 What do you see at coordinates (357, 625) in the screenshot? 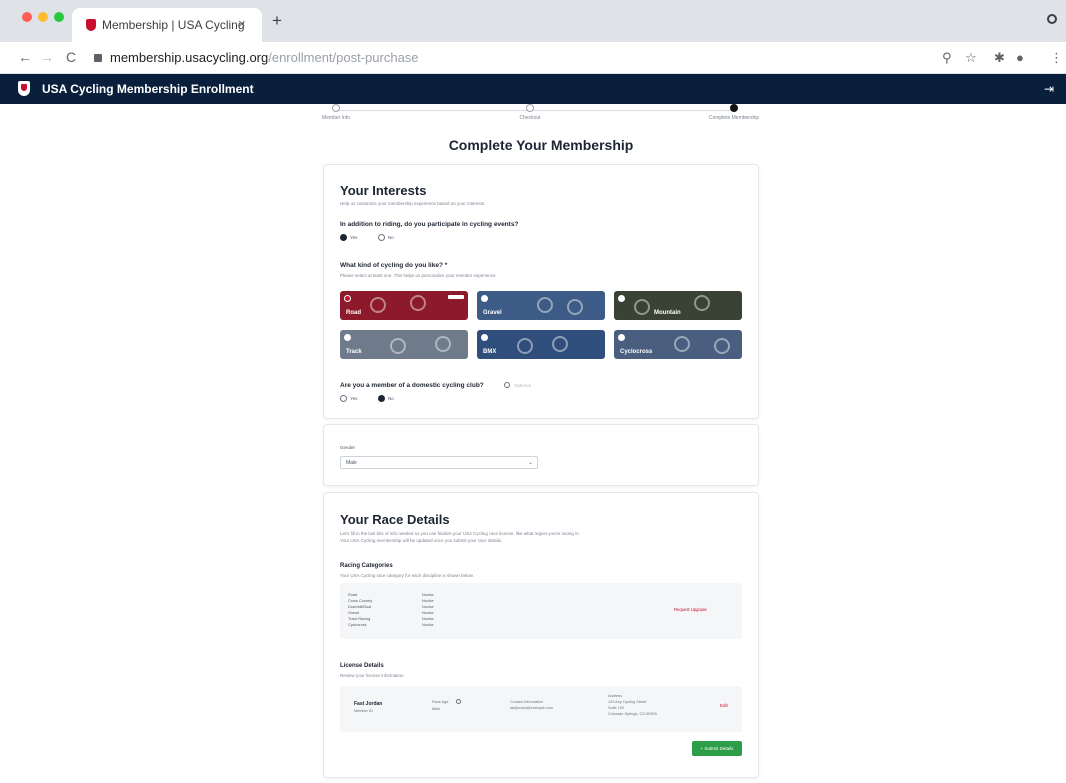
I see `category-name: Cyclocross` at bounding box center [357, 625].